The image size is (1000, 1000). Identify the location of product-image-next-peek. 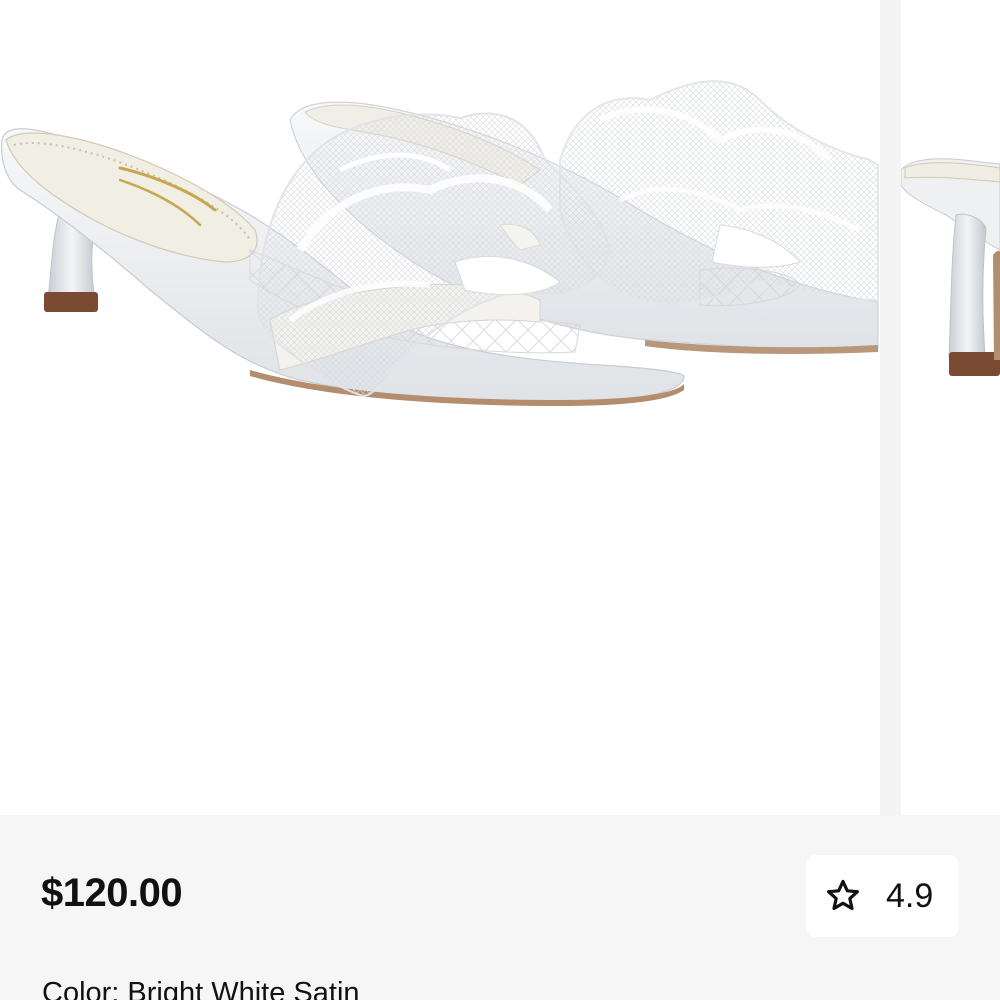
(950, 407).